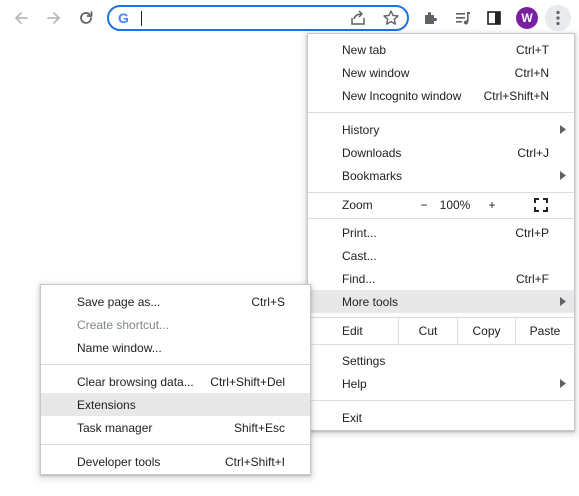 Image resolution: width=579 pixels, height=496 pixels. Describe the element at coordinates (441, 129) in the screenshot. I see `menu-item-history: History` at that location.